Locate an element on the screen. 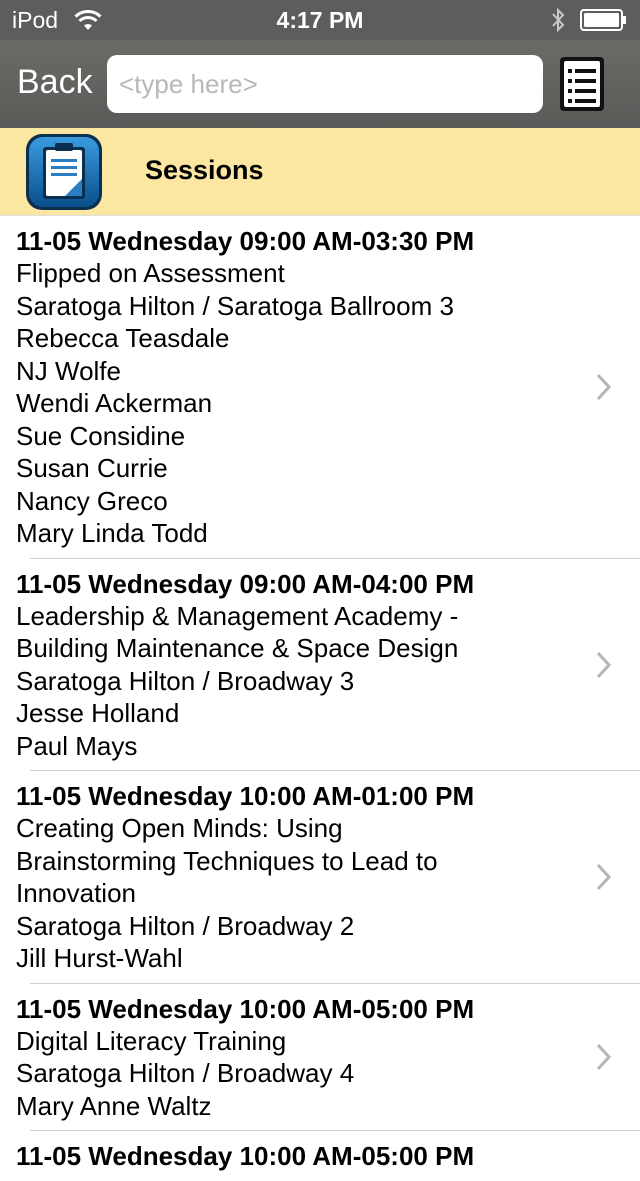  session-time: 11-05 Wednesday 10:00 AM-01:00 PM is located at coordinates (245, 796).